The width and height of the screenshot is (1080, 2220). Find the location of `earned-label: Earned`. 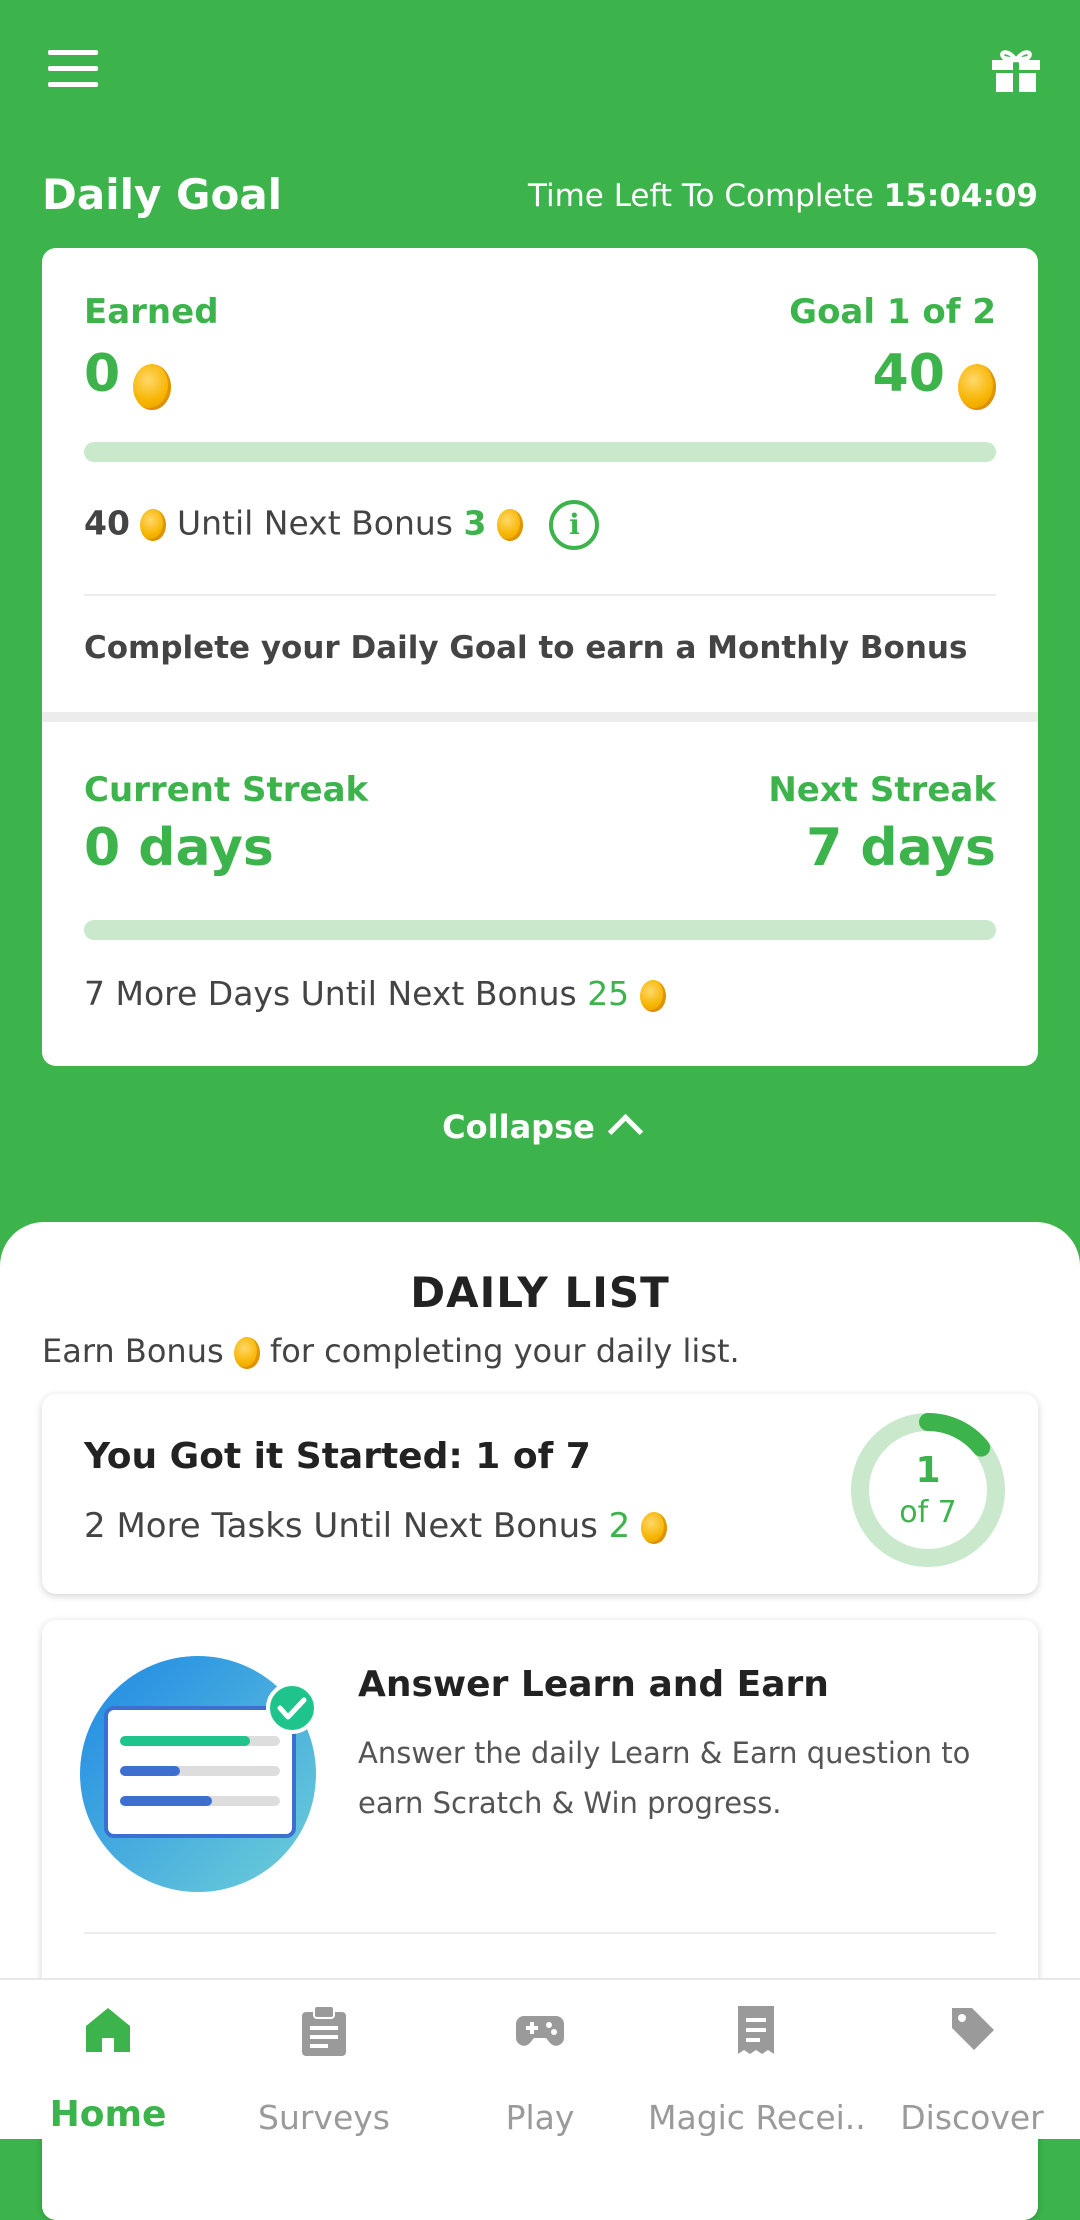

earned-label: Earned is located at coordinates (151, 312).